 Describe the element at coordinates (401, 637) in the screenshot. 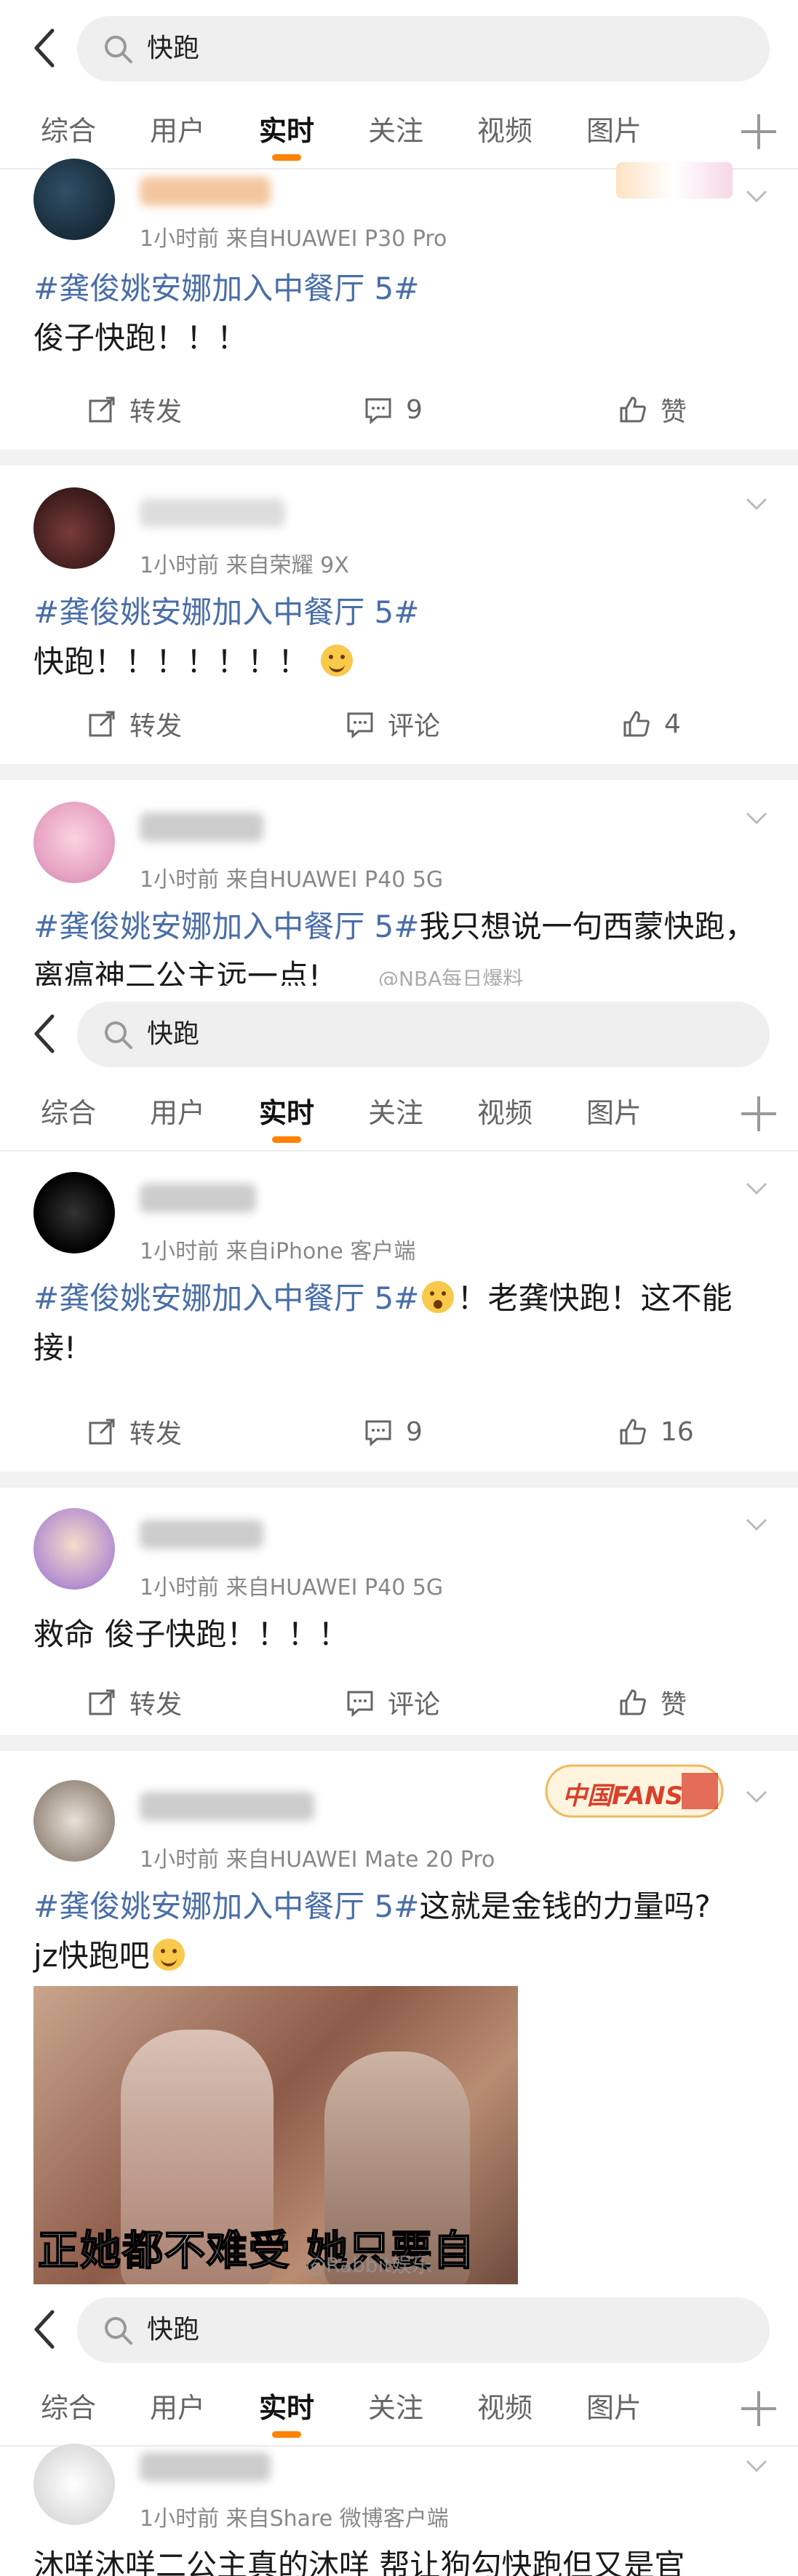

I see `post-content: #龚俊姚安娜加入中餐厅 5# 快跑！！！！！！！` at that location.